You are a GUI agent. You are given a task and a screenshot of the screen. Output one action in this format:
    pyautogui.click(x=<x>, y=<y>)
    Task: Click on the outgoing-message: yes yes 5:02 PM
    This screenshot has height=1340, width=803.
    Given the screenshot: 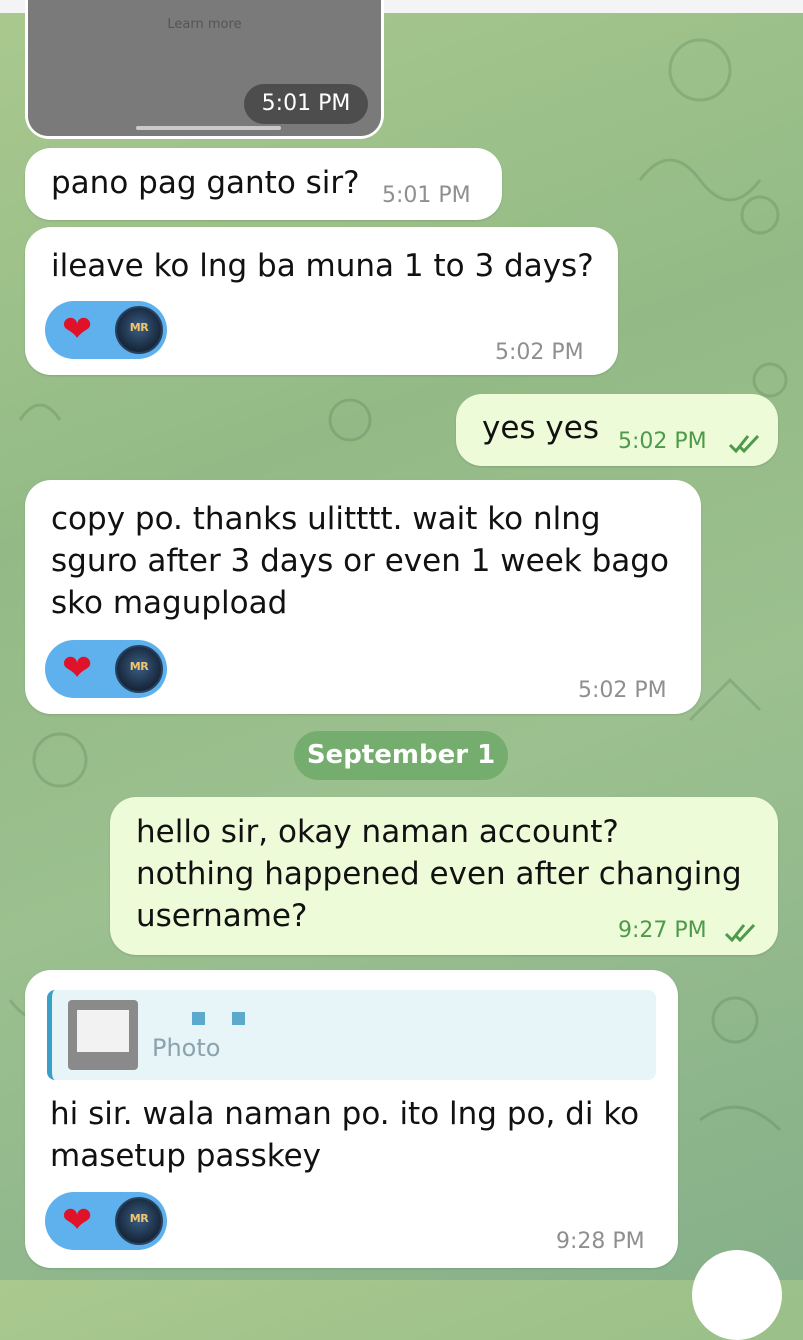 What is the action you would take?
    pyautogui.click(x=617, y=430)
    